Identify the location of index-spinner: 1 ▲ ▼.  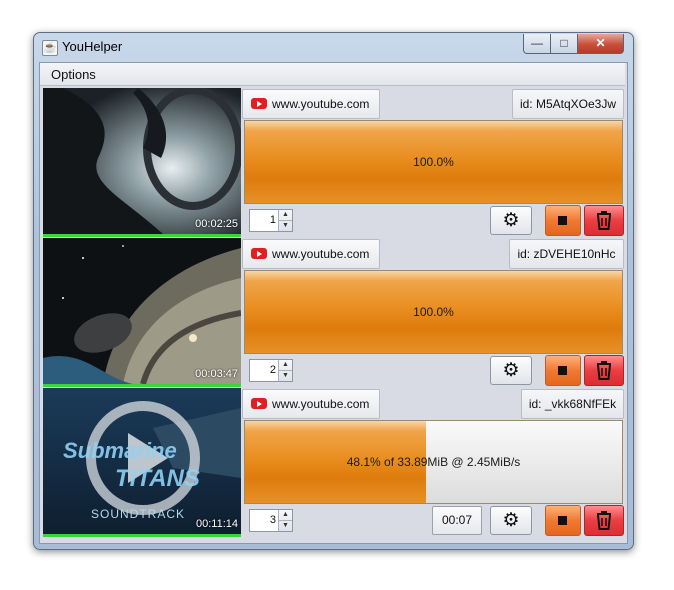
(271, 220).